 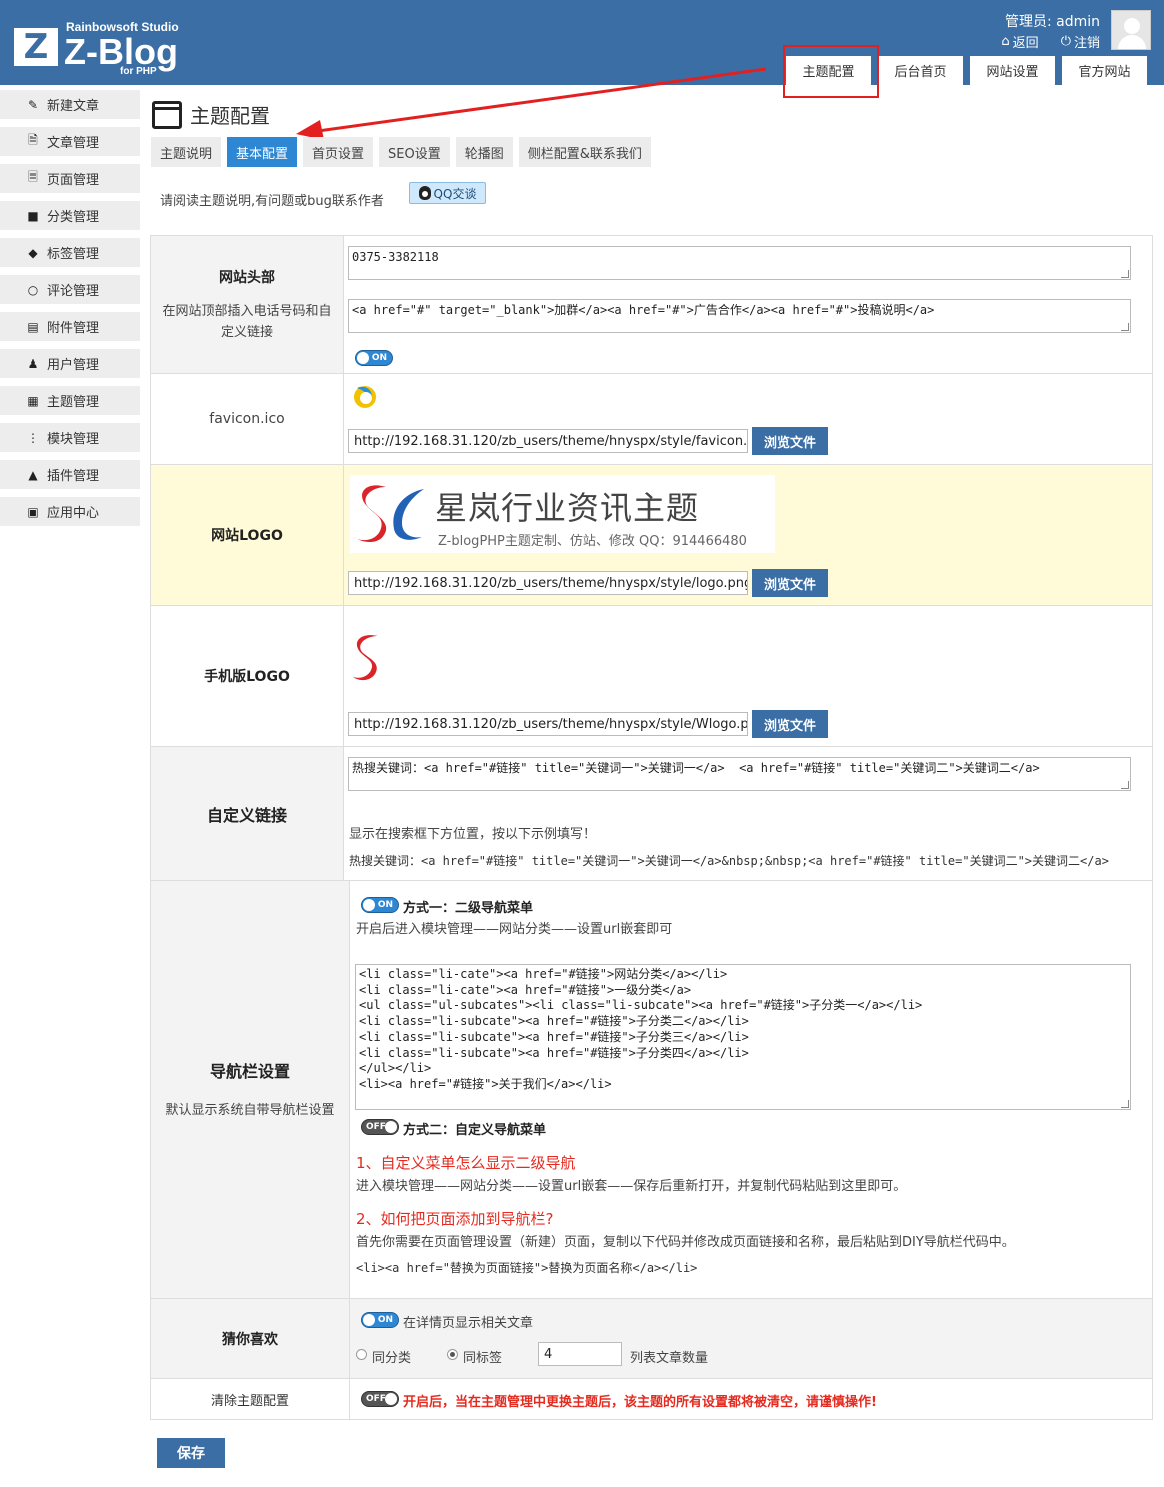 I want to click on sidebar-item-new-post: ✎ 新建文章, so click(x=70, y=104).